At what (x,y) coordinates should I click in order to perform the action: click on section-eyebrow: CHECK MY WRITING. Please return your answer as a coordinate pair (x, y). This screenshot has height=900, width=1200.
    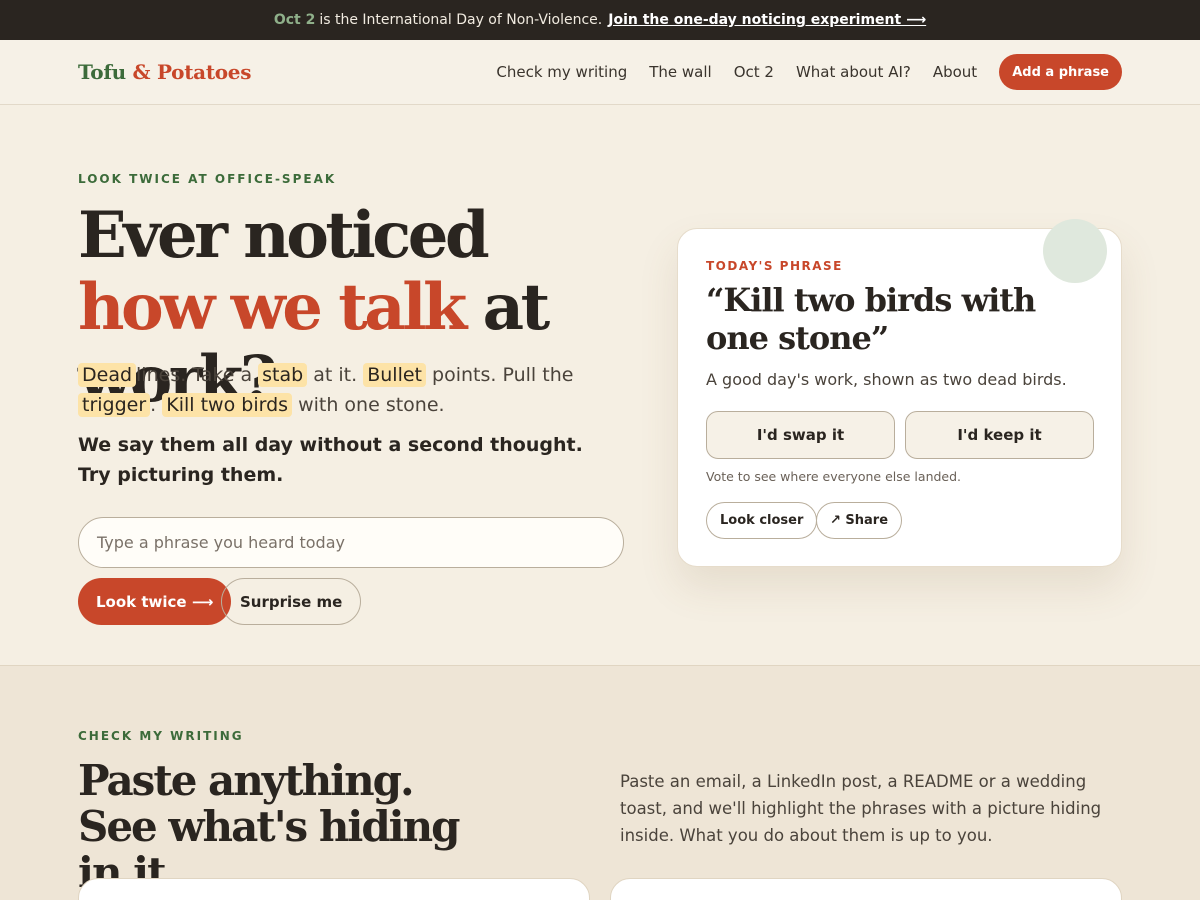
    Looking at the image, I should click on (161, 736).